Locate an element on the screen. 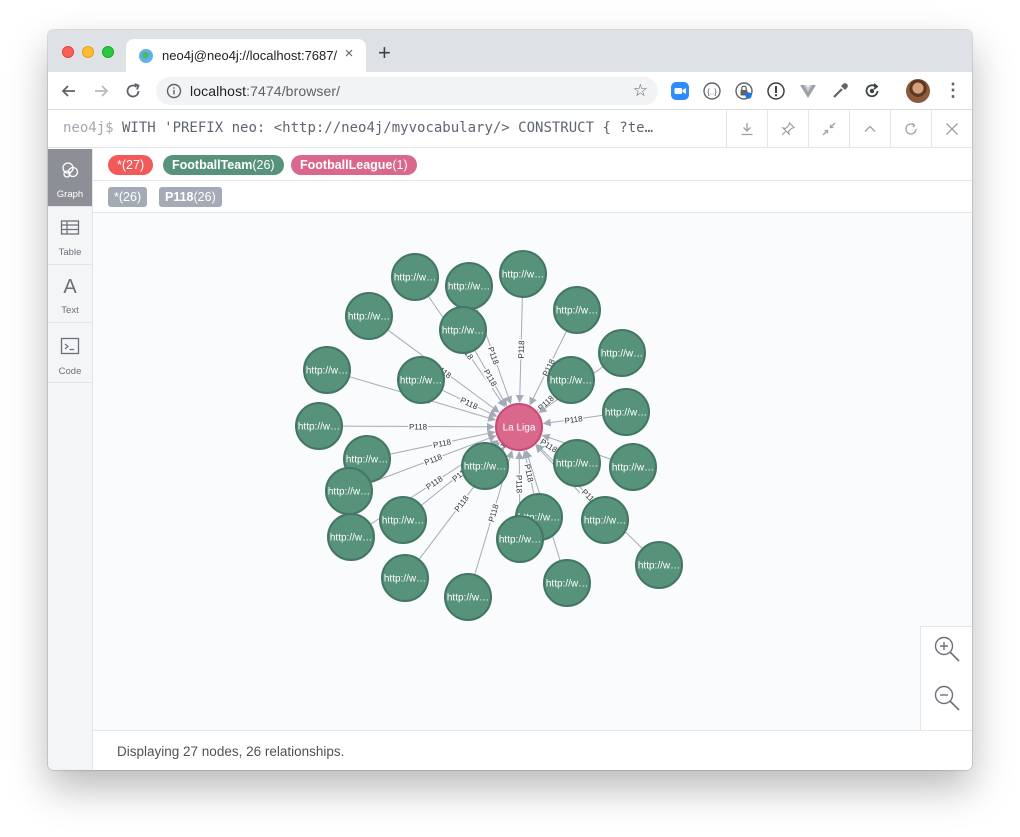  pill-count: (1) is located at coordinates (400, 165).